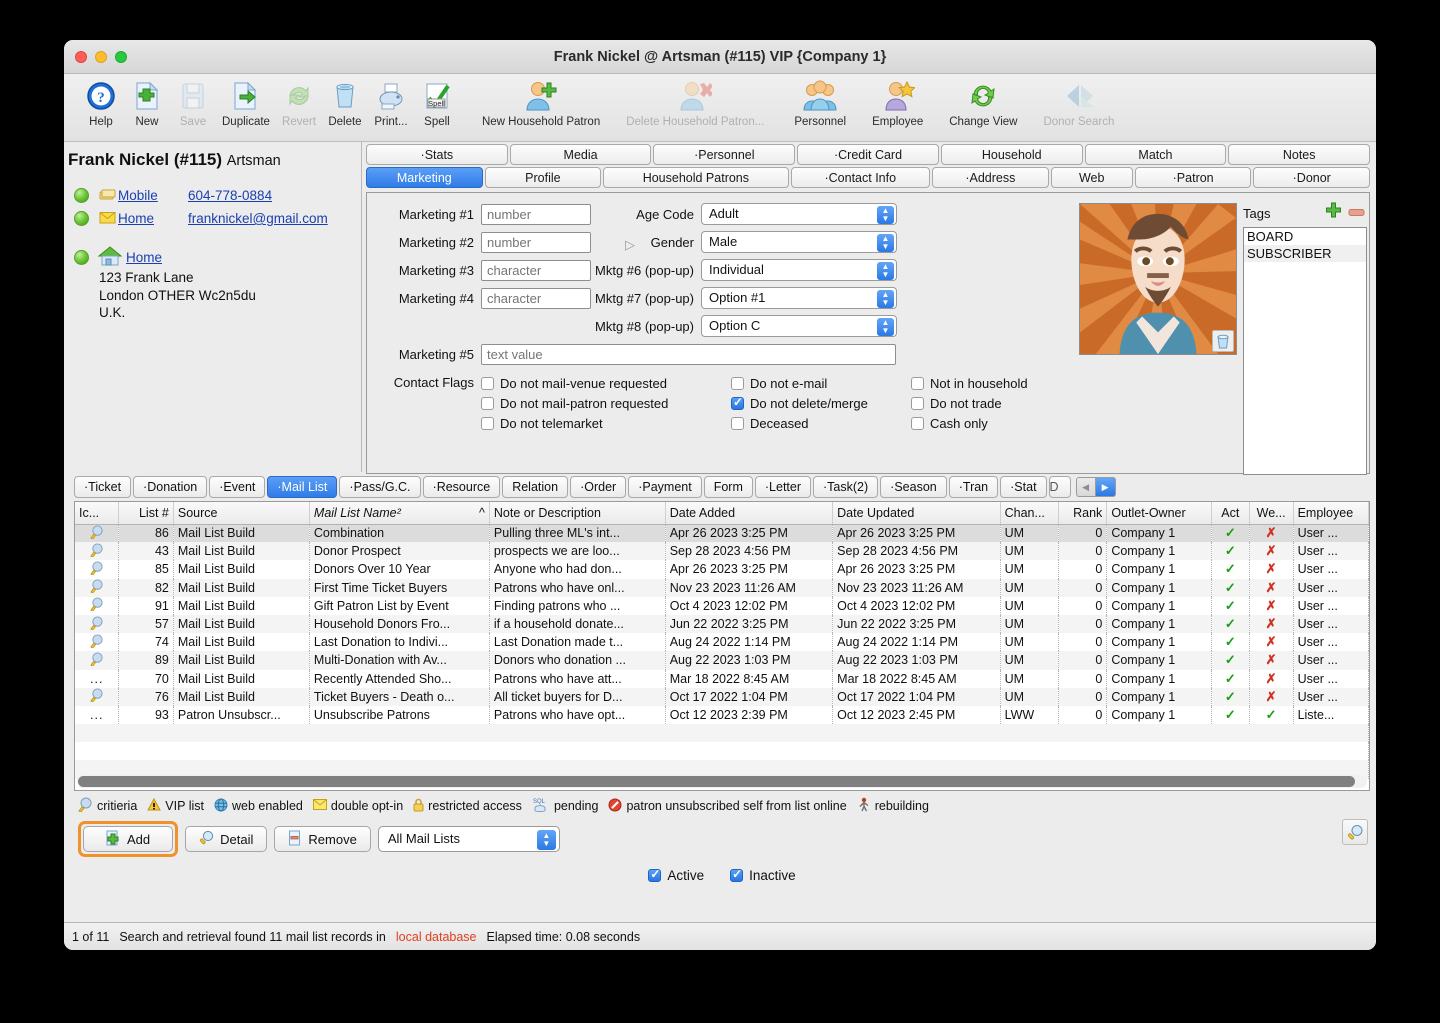  I want to click on select-gender: Male ▲ ▼, so click(799, 242).